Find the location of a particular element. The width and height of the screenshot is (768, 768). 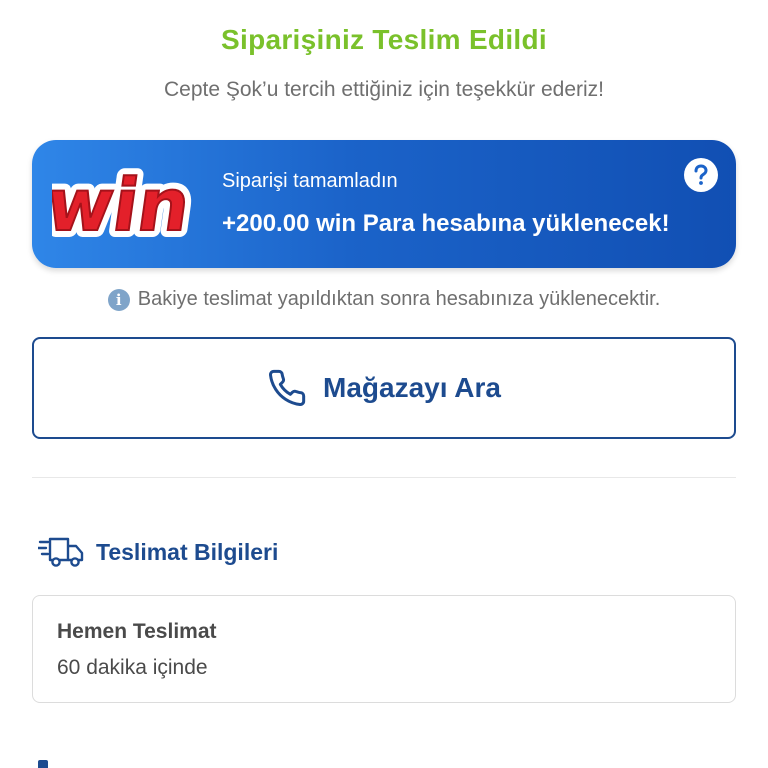

delivery-type: Hemen Teslimat is located at coordinates (137, 631).